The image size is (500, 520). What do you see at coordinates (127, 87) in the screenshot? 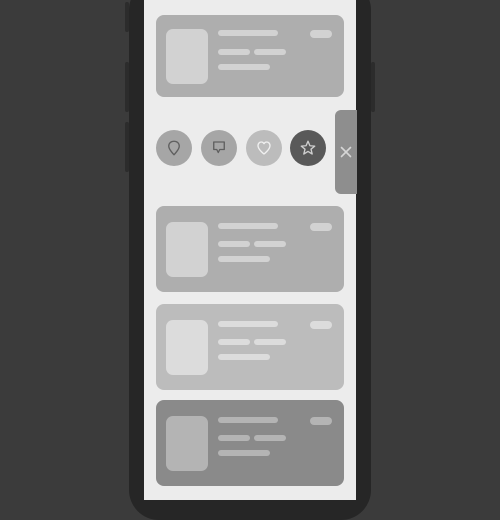
I see `phone-side-button-volume-up` at bounding box center [127, 87].